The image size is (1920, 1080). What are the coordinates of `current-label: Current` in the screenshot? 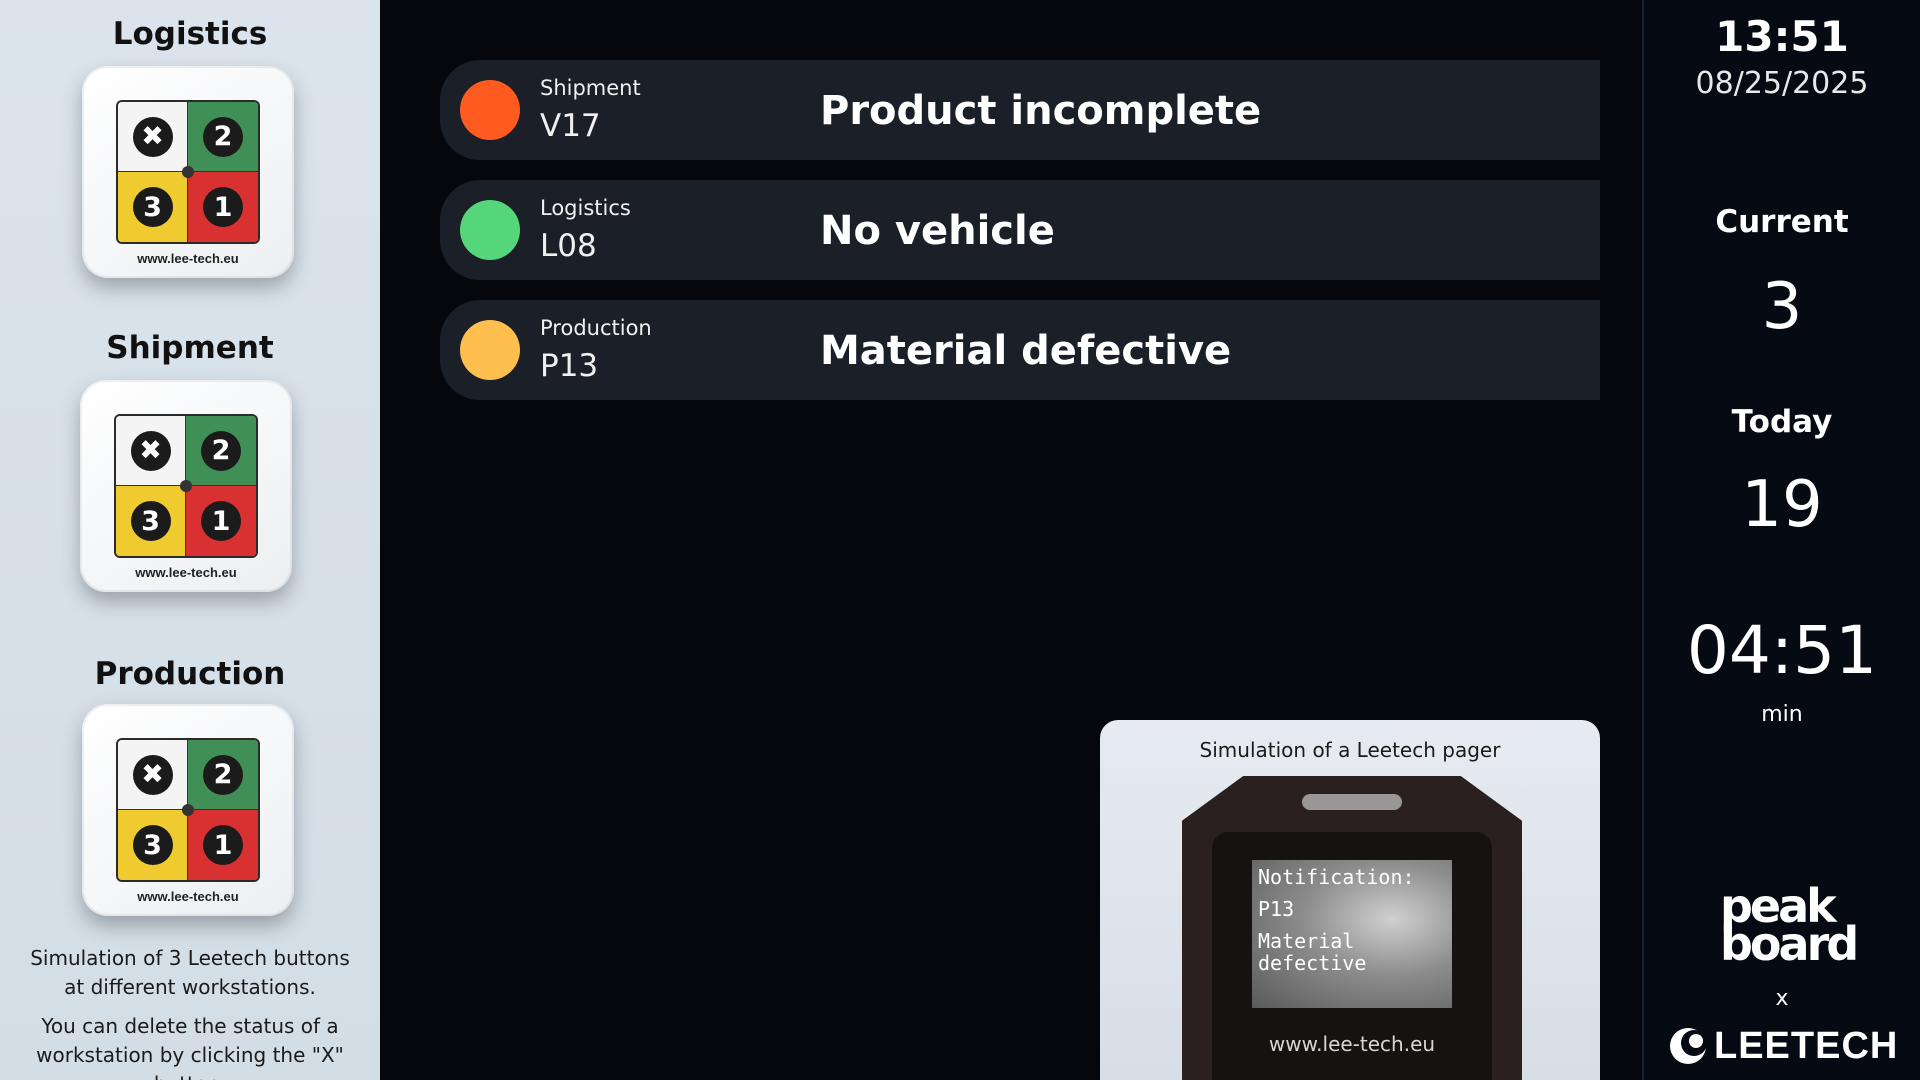 It's located at (1782, 222).